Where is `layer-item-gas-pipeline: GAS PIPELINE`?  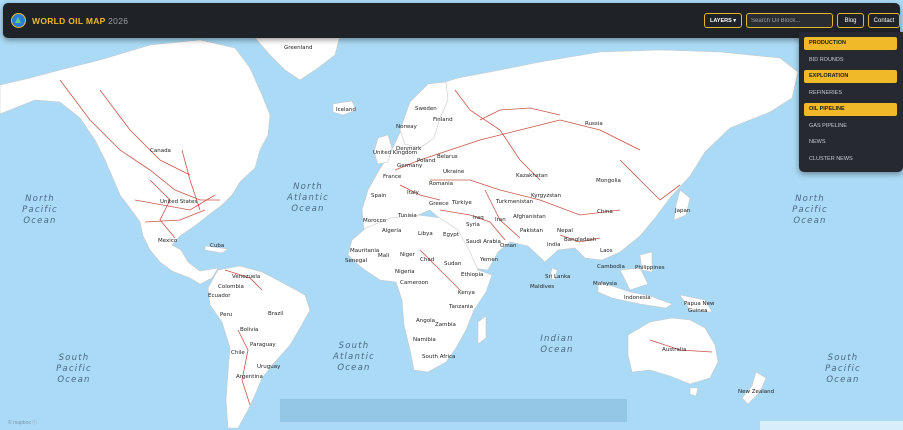
layer-item-gas-pipeline: GAS PIPELINE is located at coordinates (850, 126).